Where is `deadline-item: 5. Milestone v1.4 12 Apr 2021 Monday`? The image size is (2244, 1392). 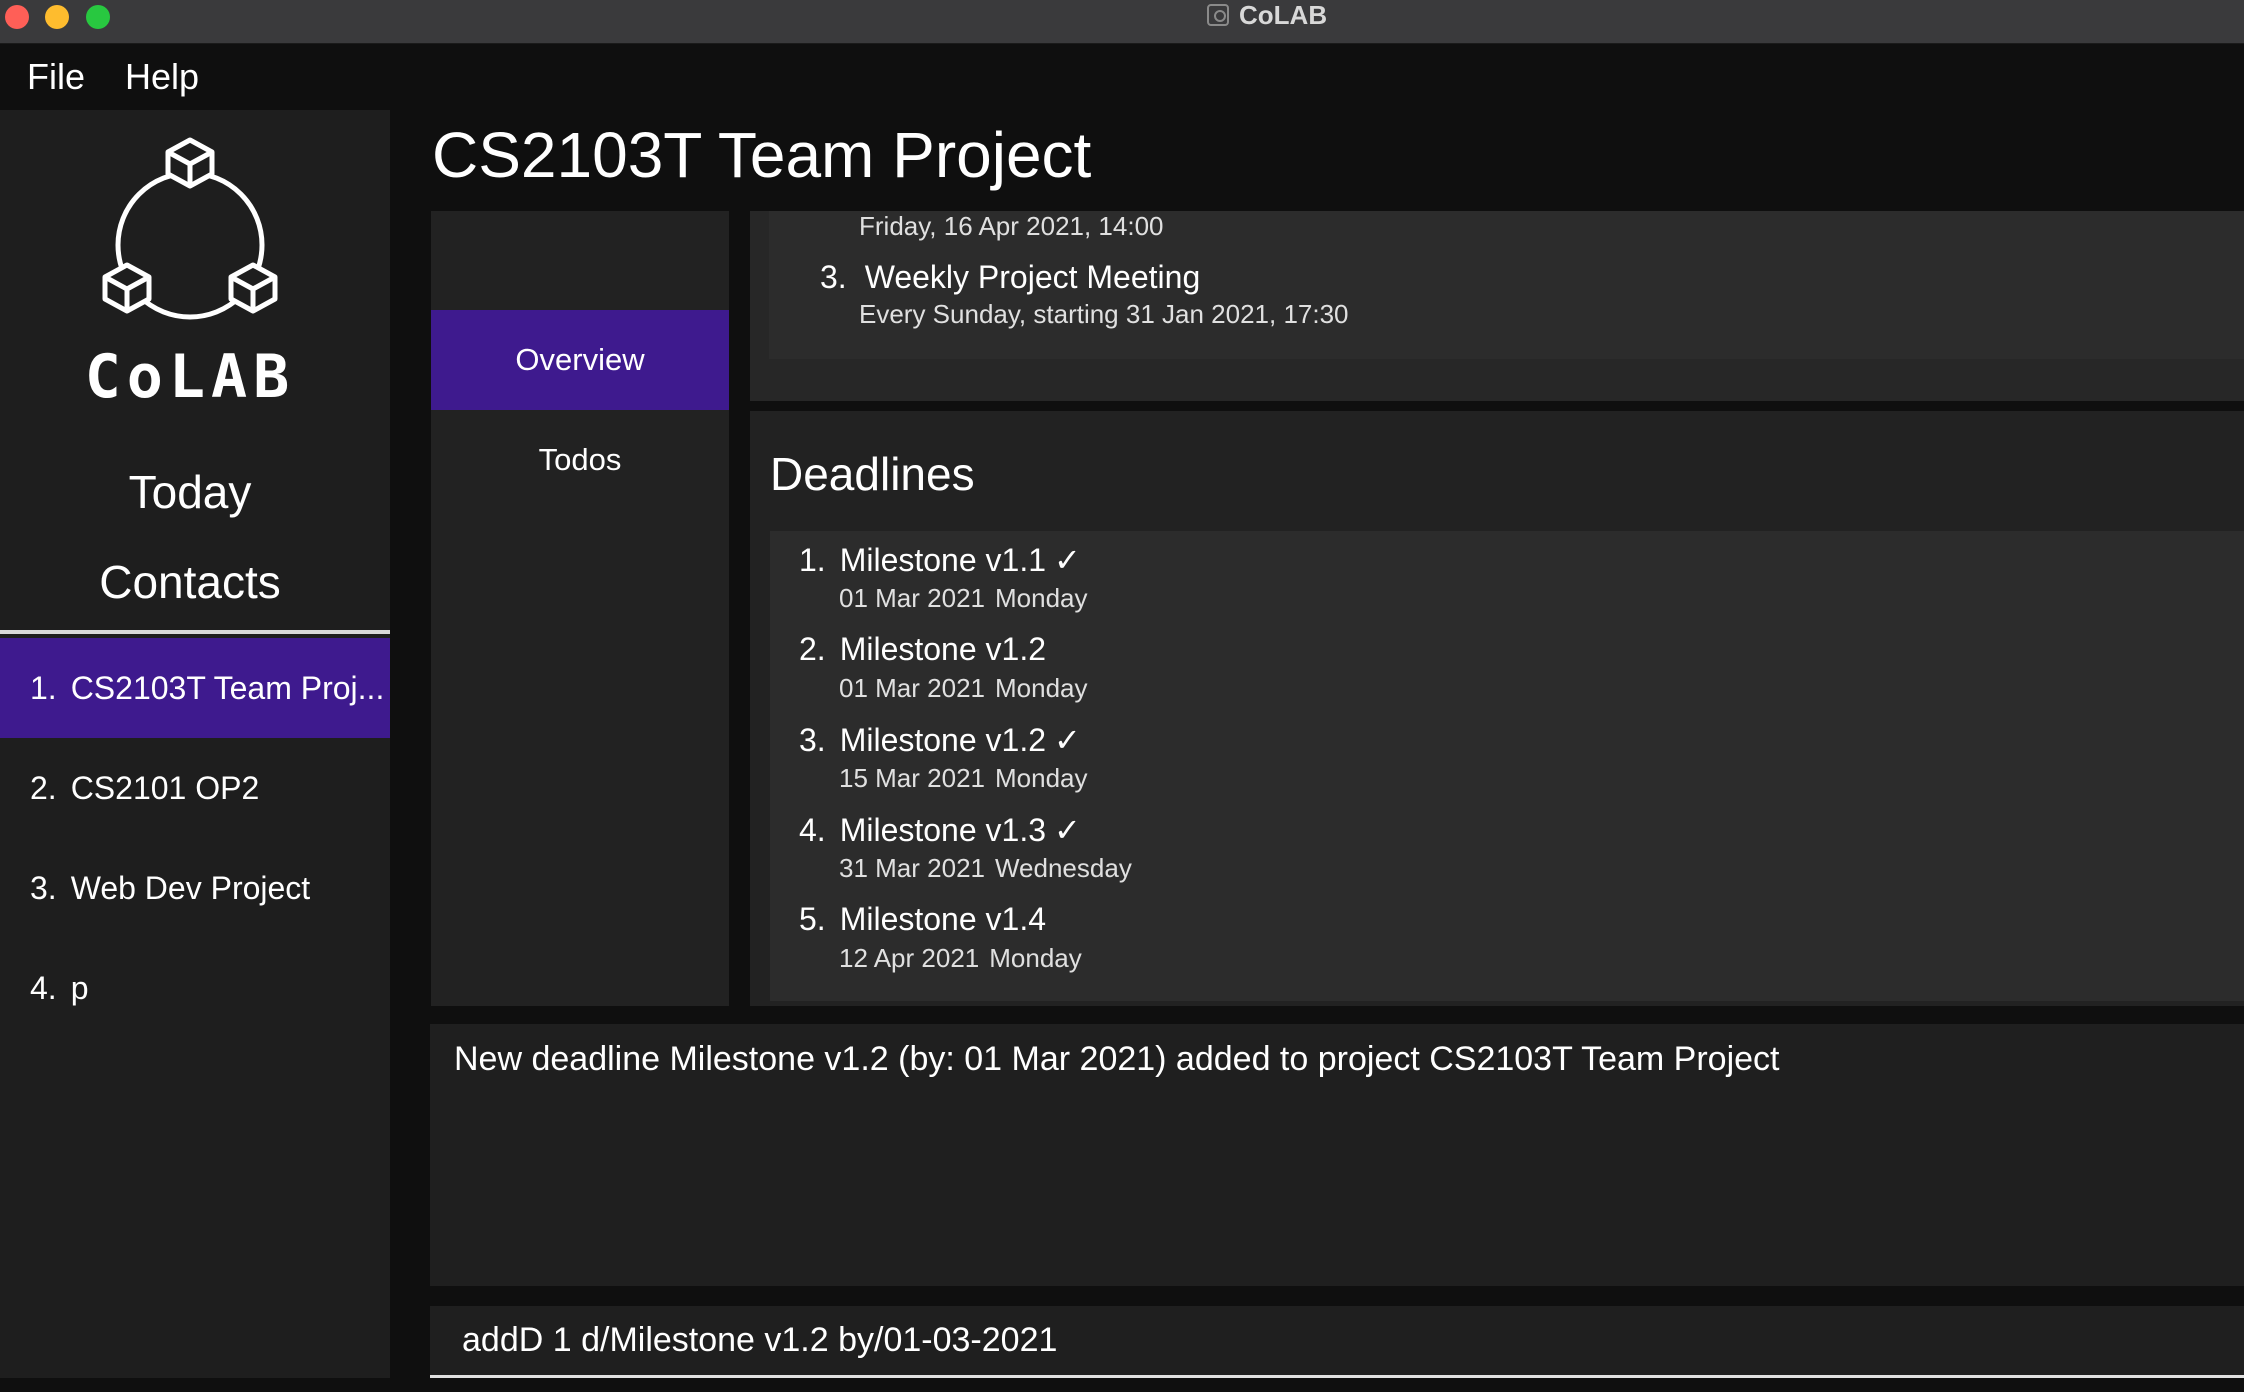
deadline-item: 5. Milestone v1.4 12 Apr 2021 Monday is located at coordinates (1507, 936).